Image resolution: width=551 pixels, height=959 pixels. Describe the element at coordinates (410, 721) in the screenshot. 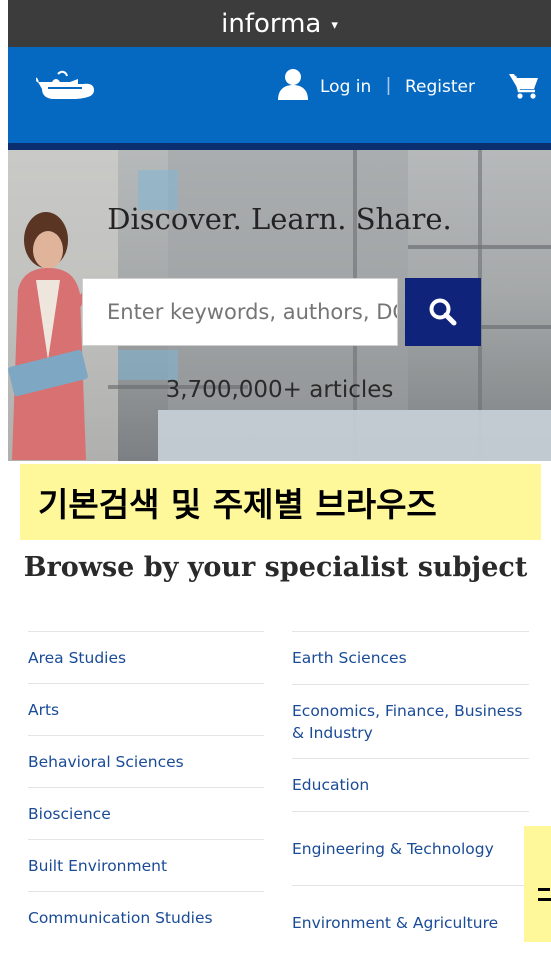

I see `subject-link: Economics, Finance, Business & Industry` at that location.